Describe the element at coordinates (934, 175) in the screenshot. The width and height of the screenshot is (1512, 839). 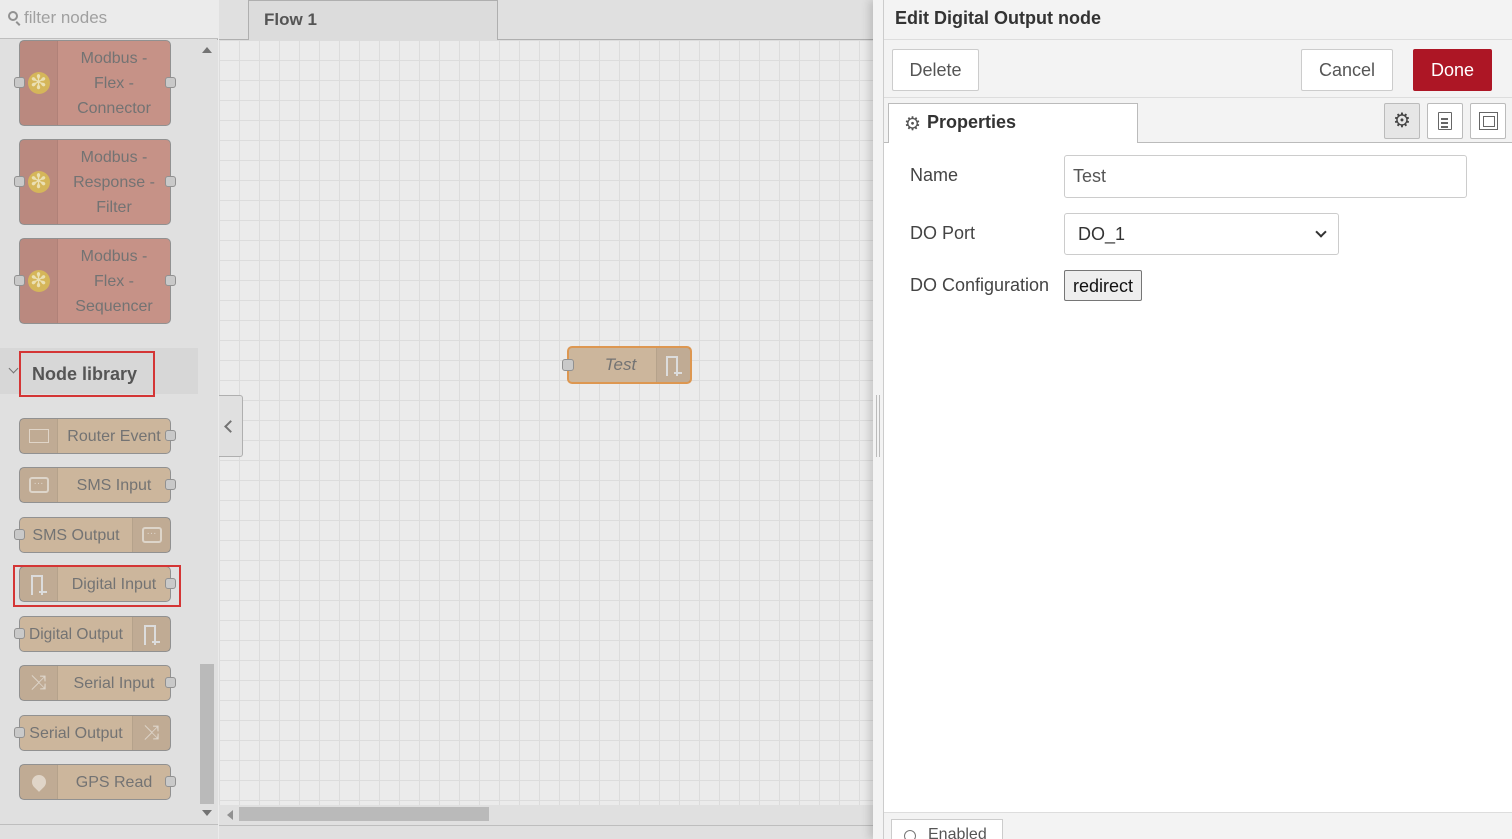
I see `name-label: Name` at that location.